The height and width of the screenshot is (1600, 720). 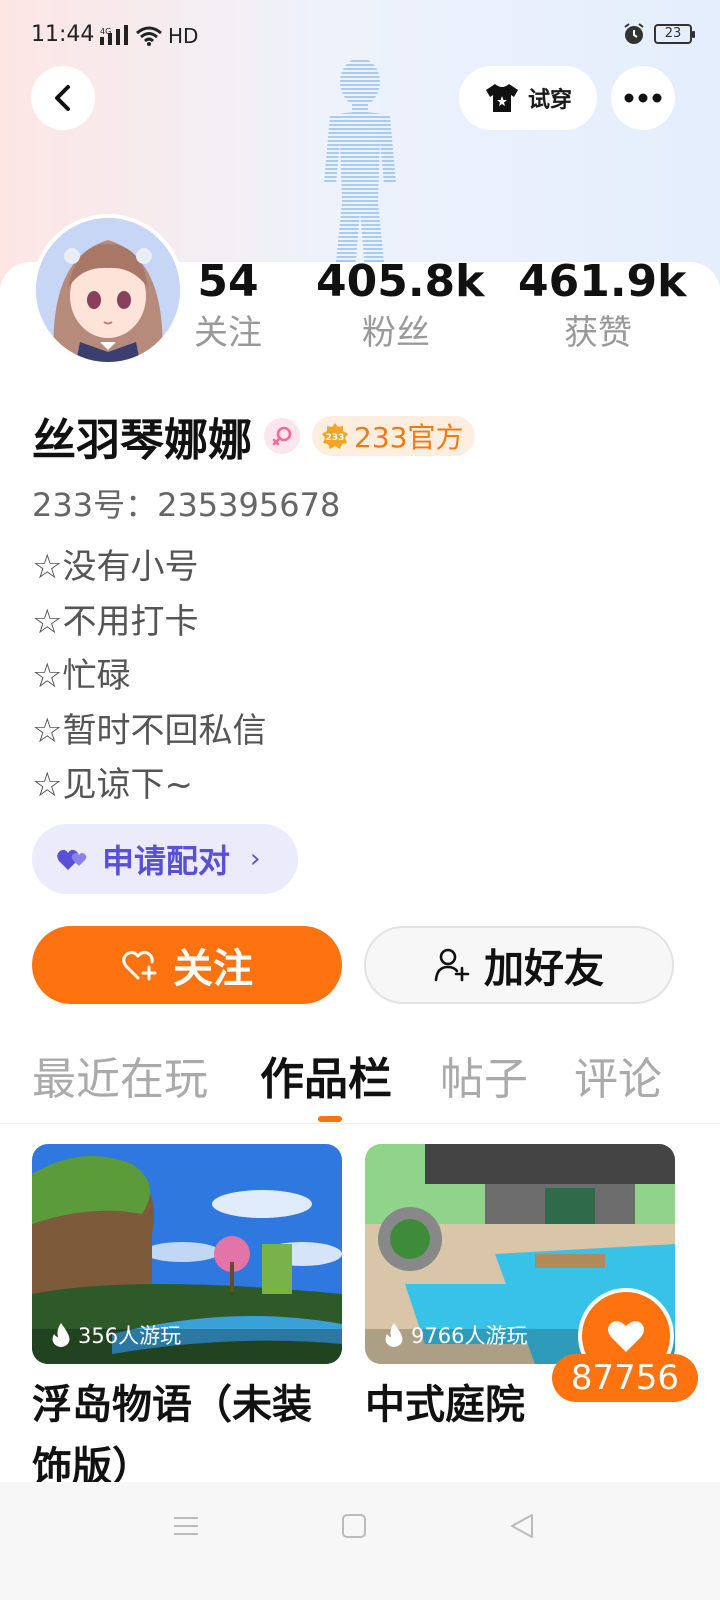 I want to click on wifi-icon, so click(x=149, y=36).